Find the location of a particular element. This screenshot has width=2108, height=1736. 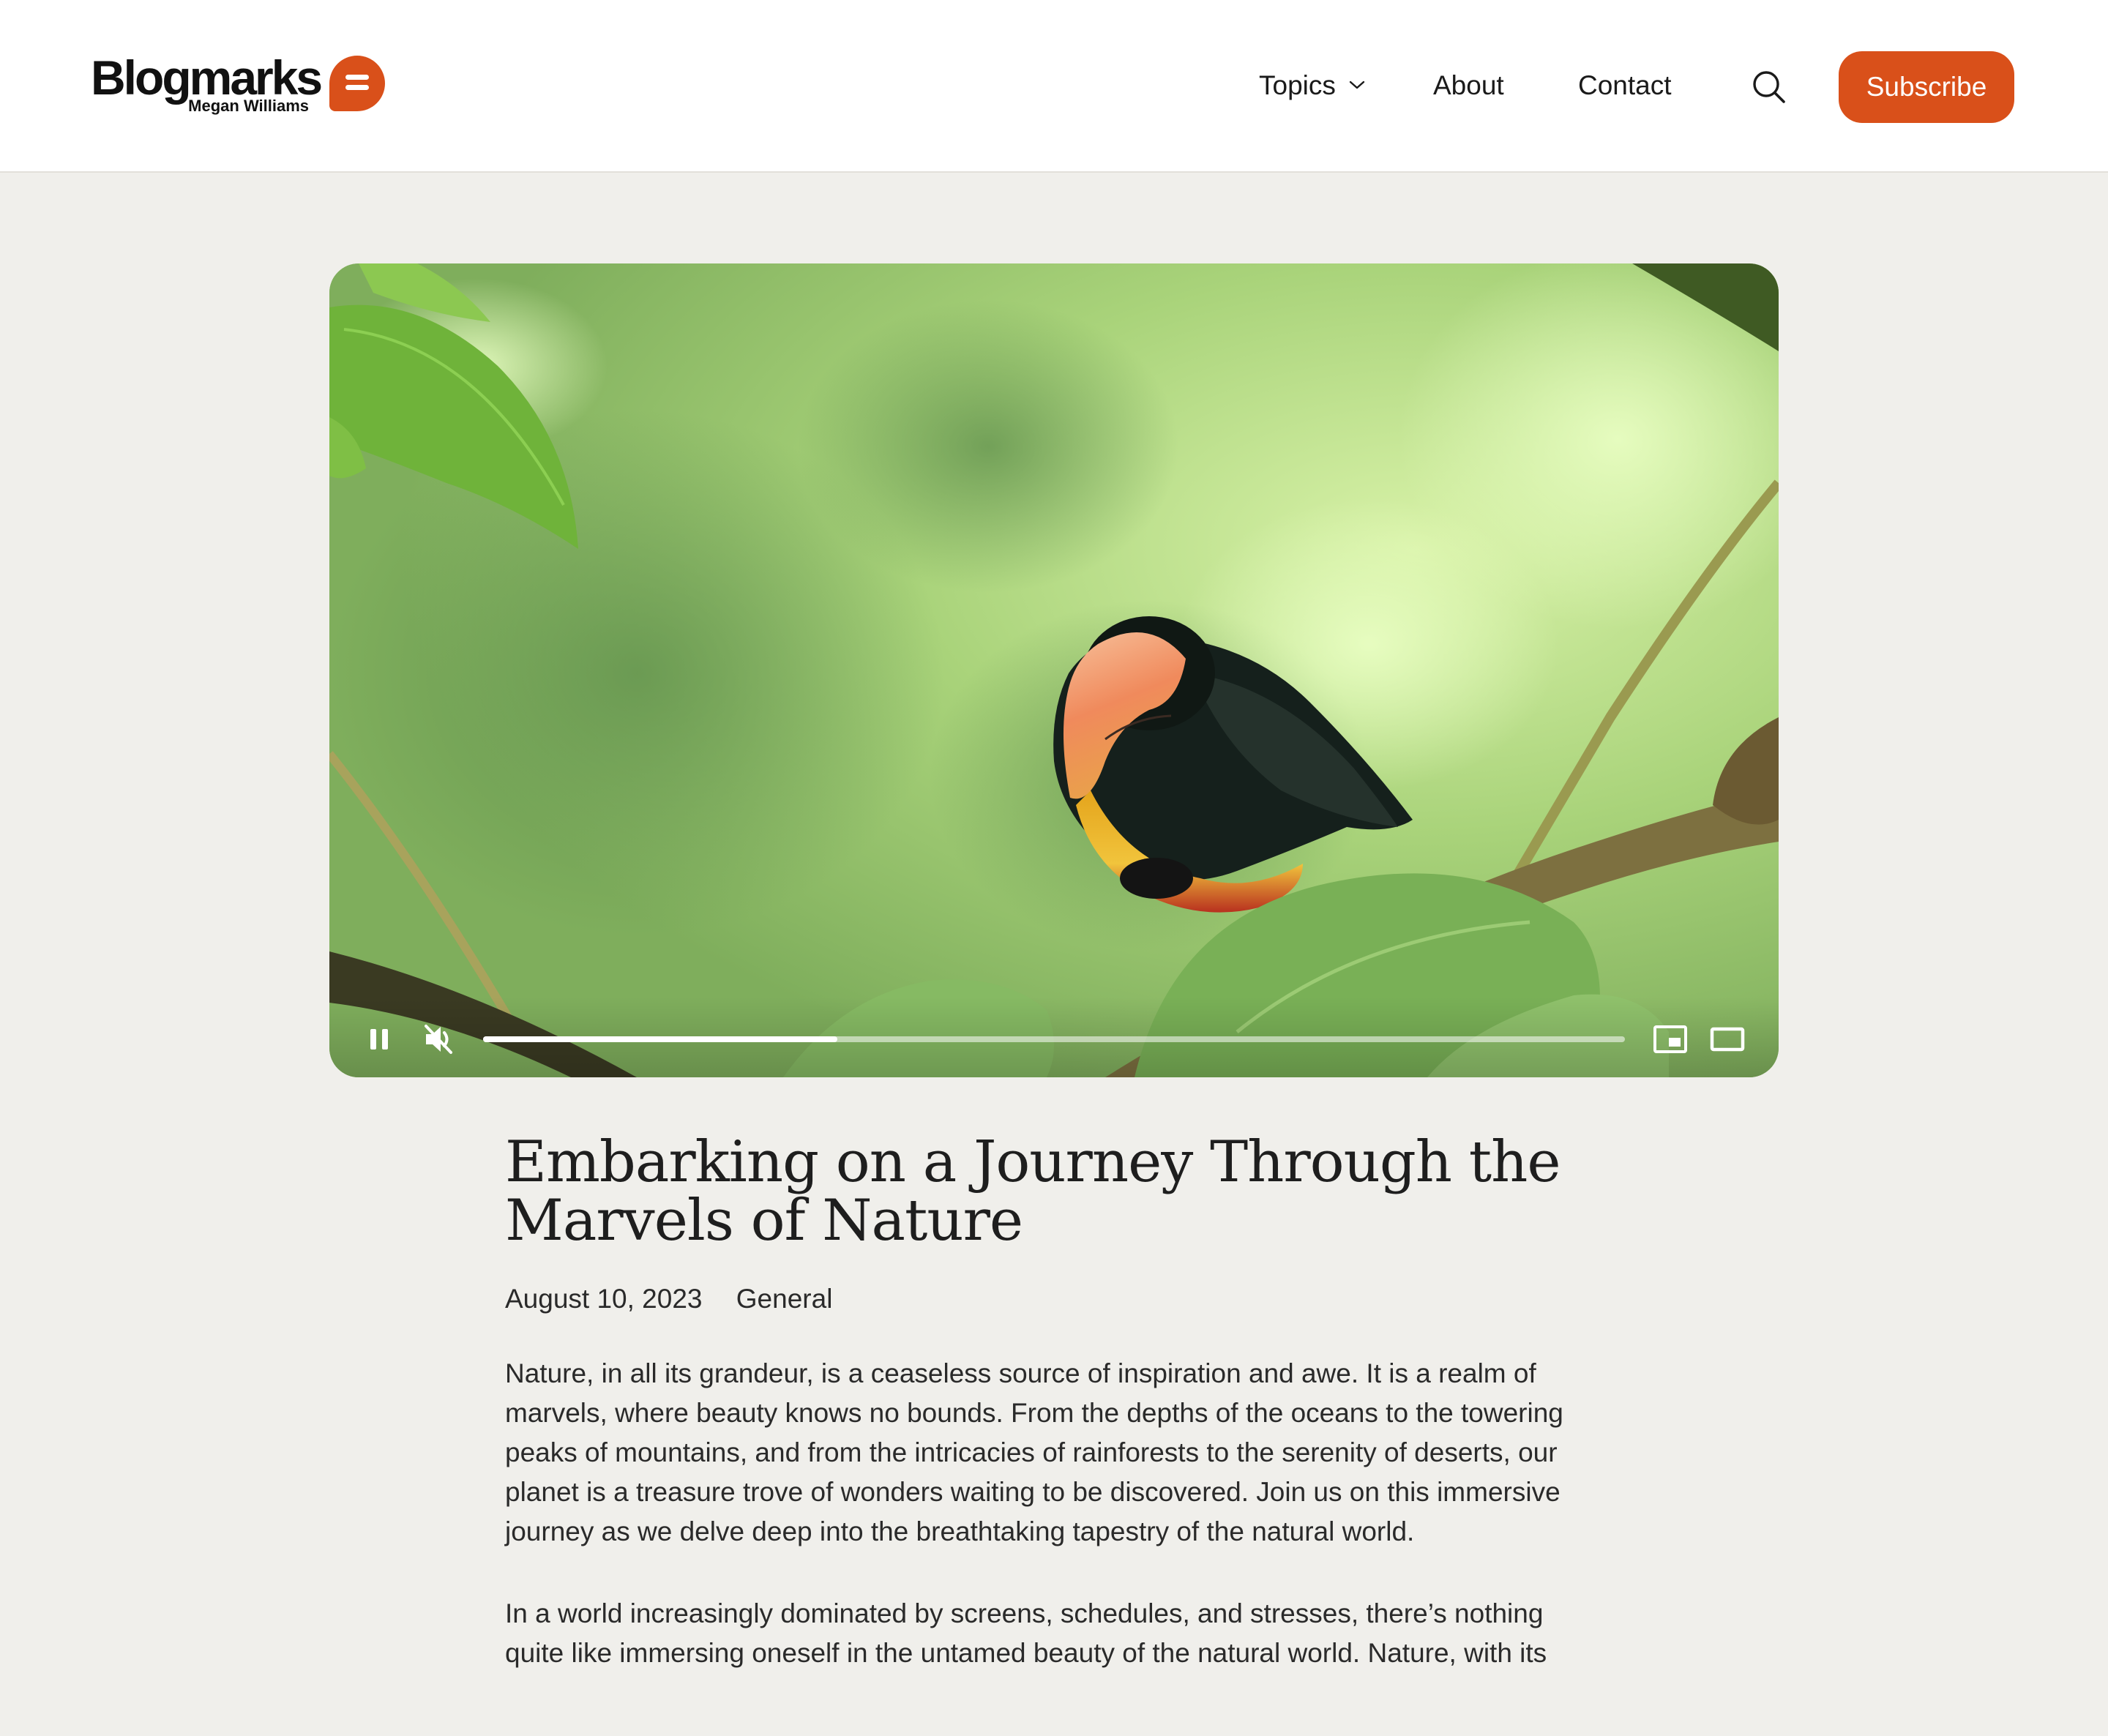

pause-icon is located at coordinates (379, 1039).